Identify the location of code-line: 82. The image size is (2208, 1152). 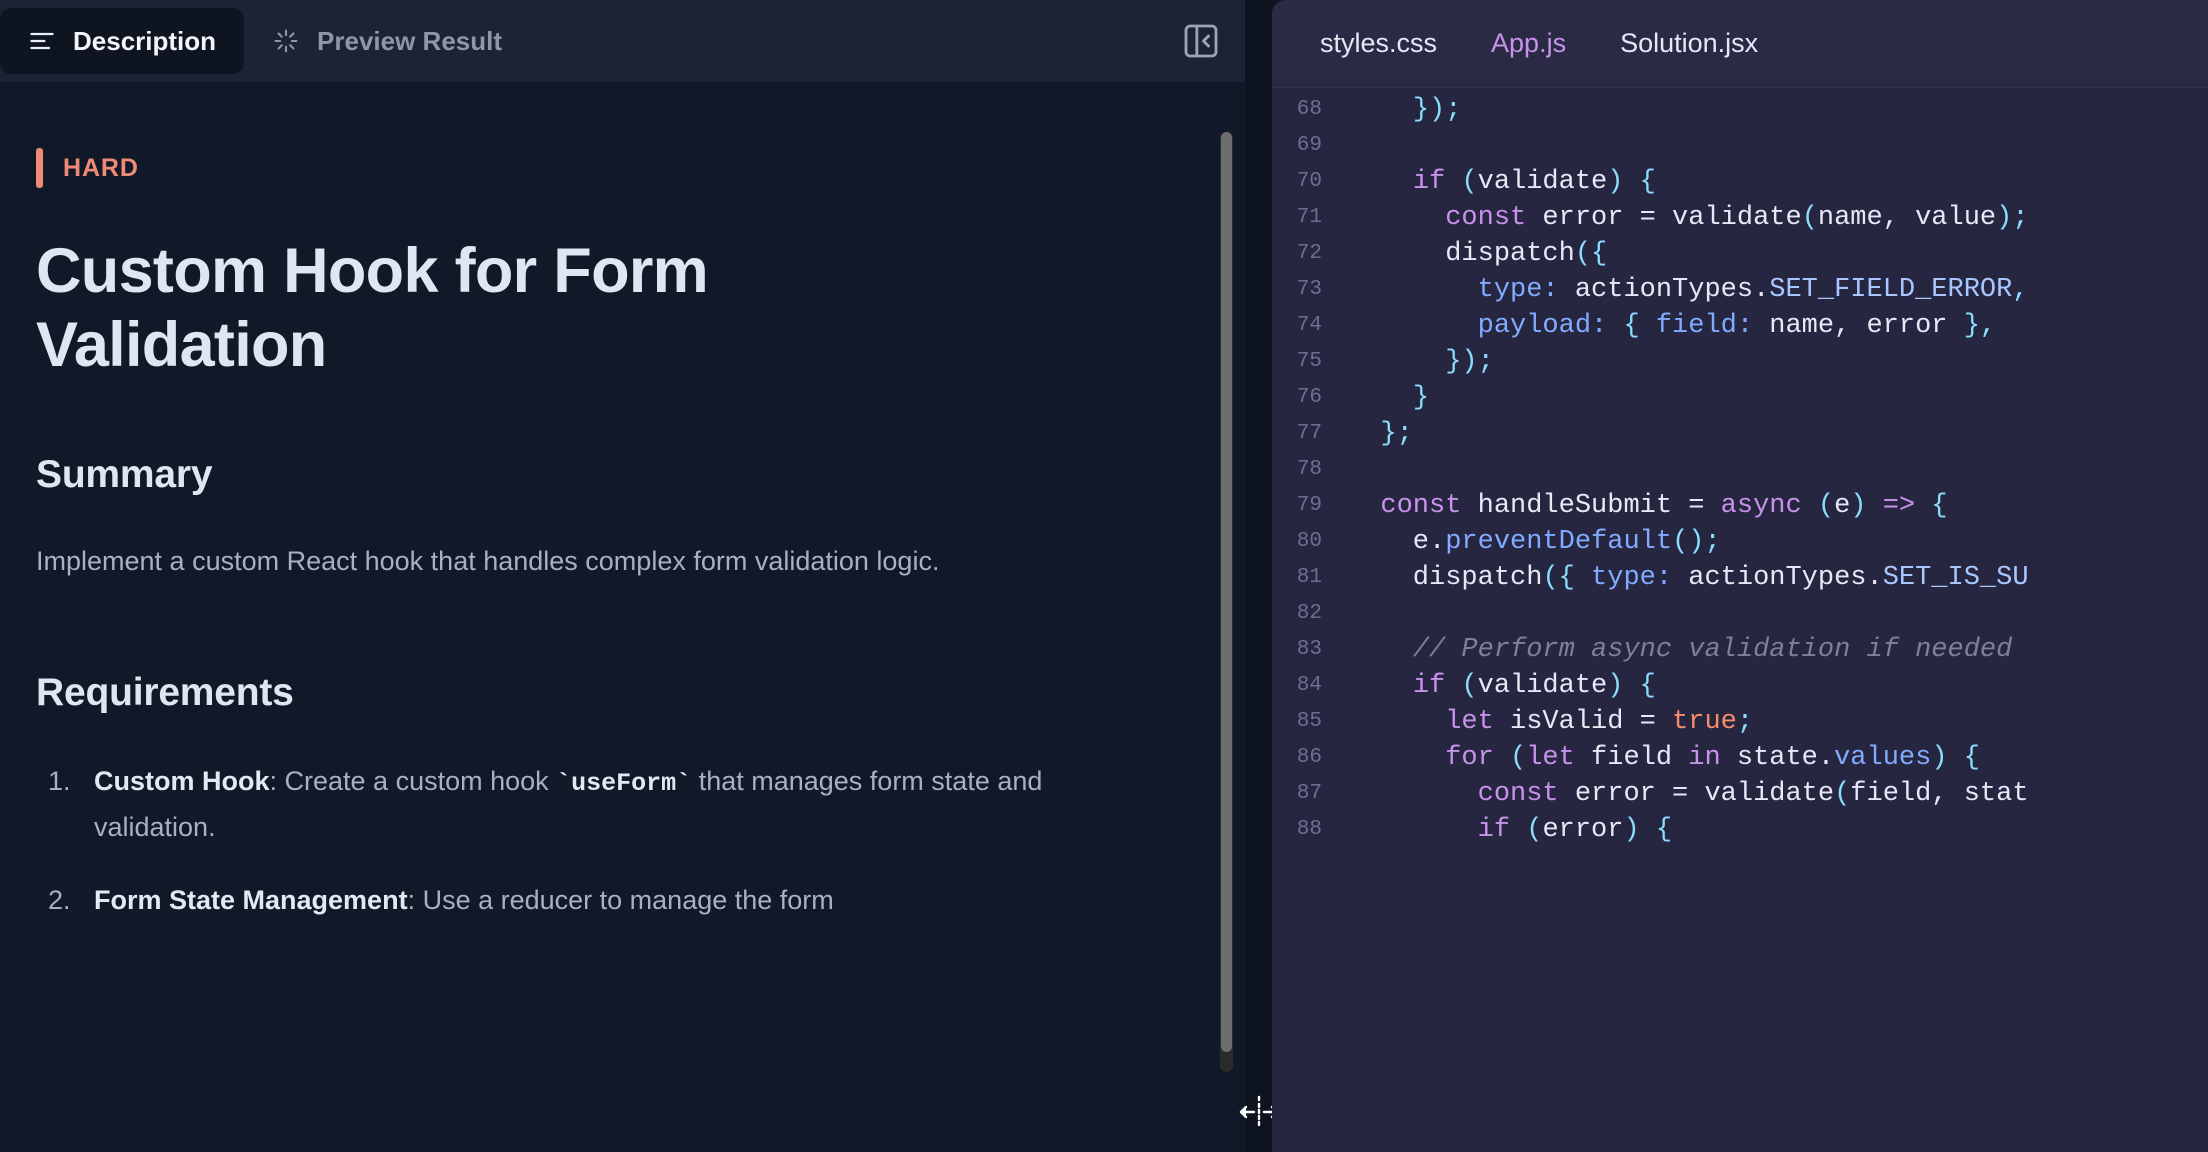
(1740, 614).